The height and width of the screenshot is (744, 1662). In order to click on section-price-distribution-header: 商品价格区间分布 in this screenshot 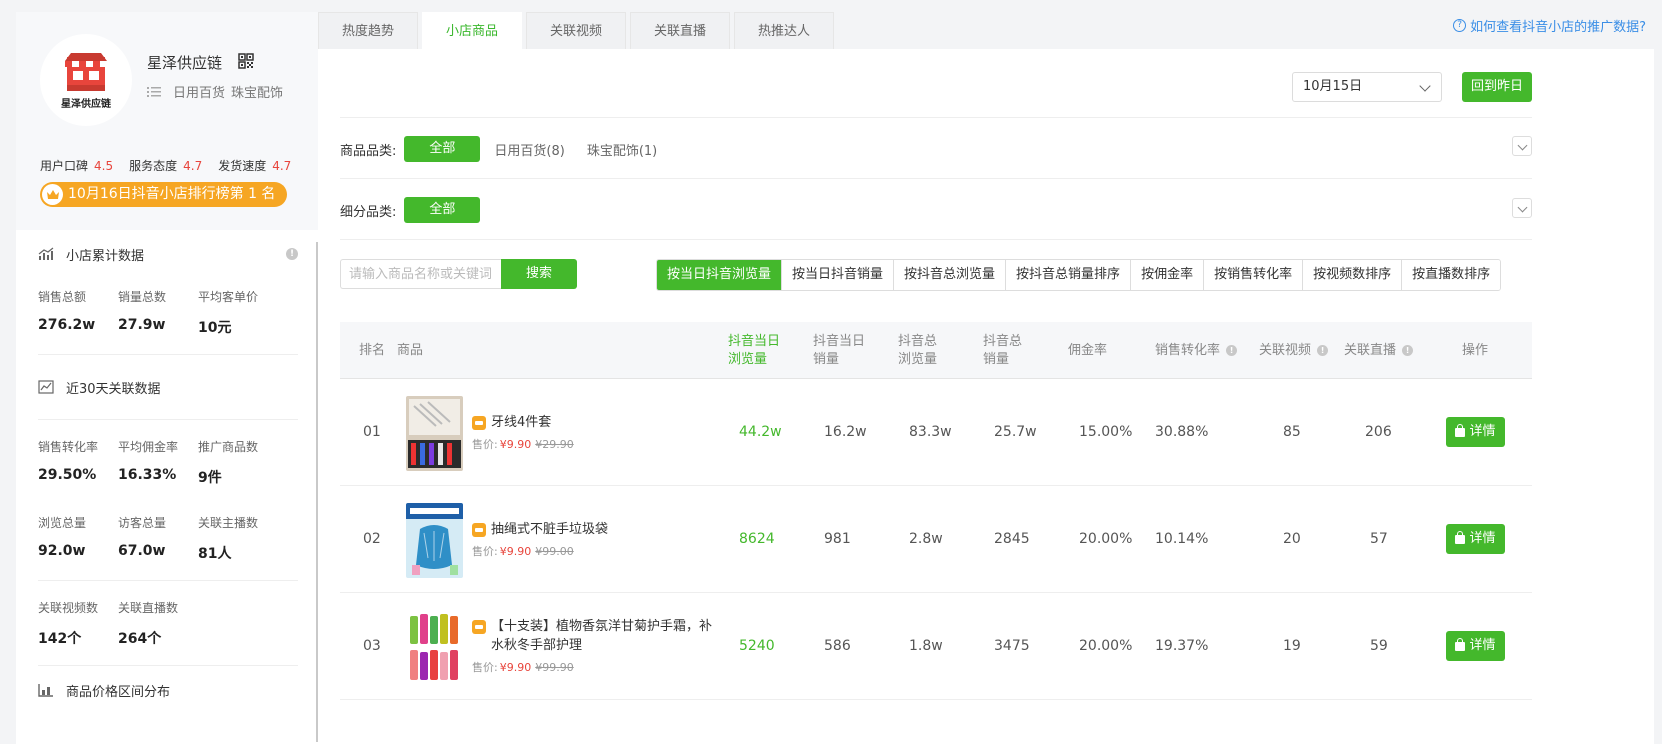, I will do `click(168, 690)`.